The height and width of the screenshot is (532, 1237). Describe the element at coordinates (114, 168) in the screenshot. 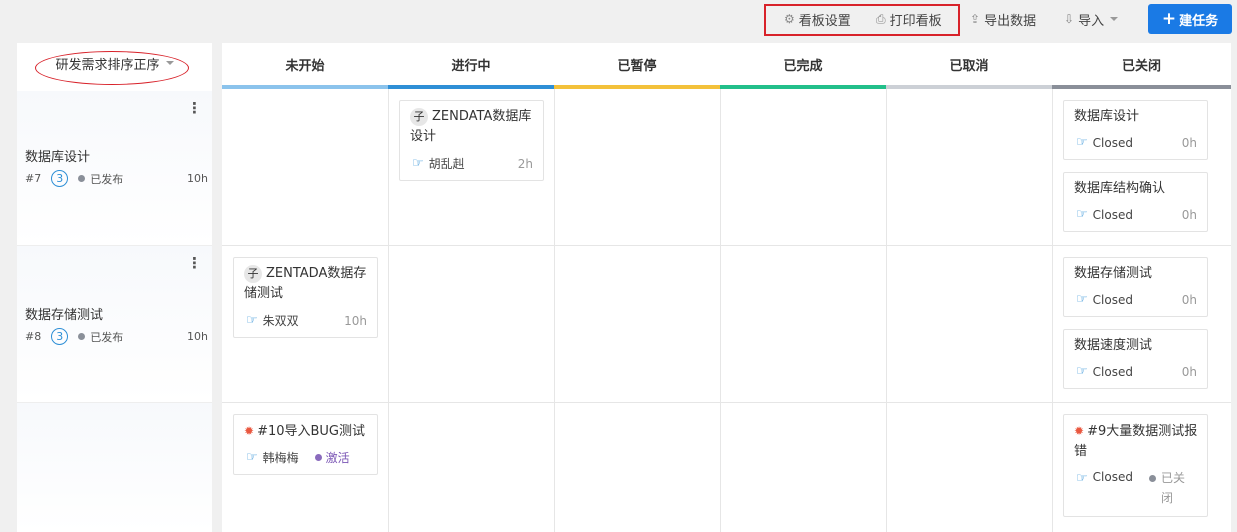

I see `lane-row: ⋮ 数据库设计 #7 3 已发布 10h` at that location.